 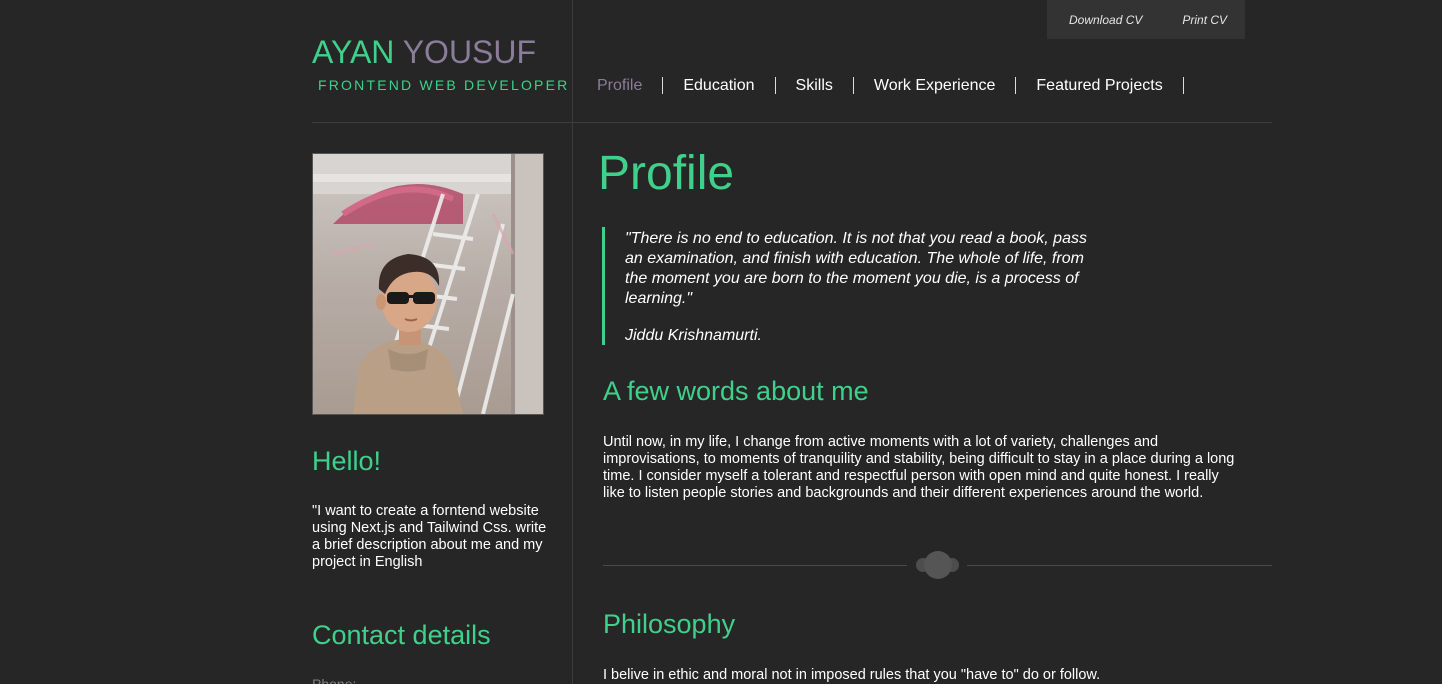 I want to click on cv-actions-bar: Download CV Print CV, so click(x=1146, y=19).